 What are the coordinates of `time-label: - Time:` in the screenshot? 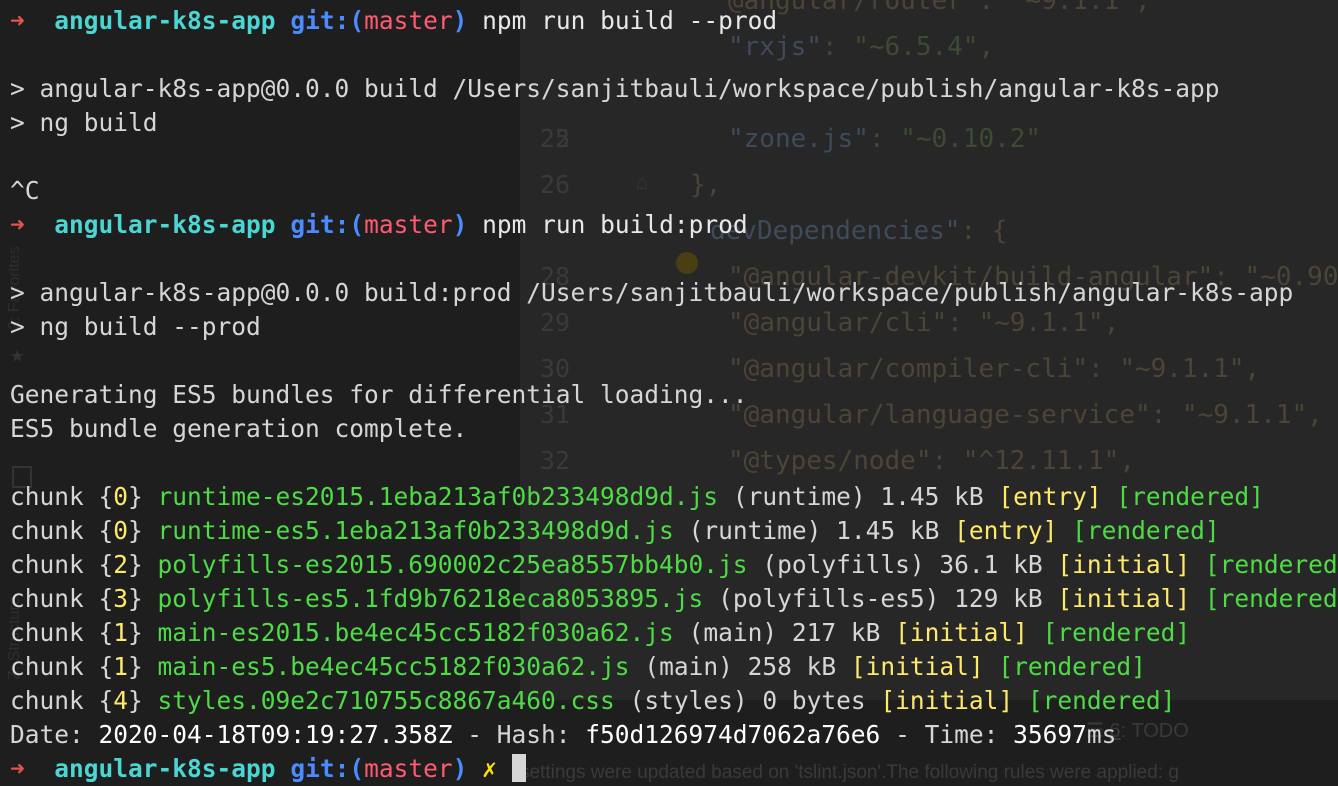 It's located at (947, 734).